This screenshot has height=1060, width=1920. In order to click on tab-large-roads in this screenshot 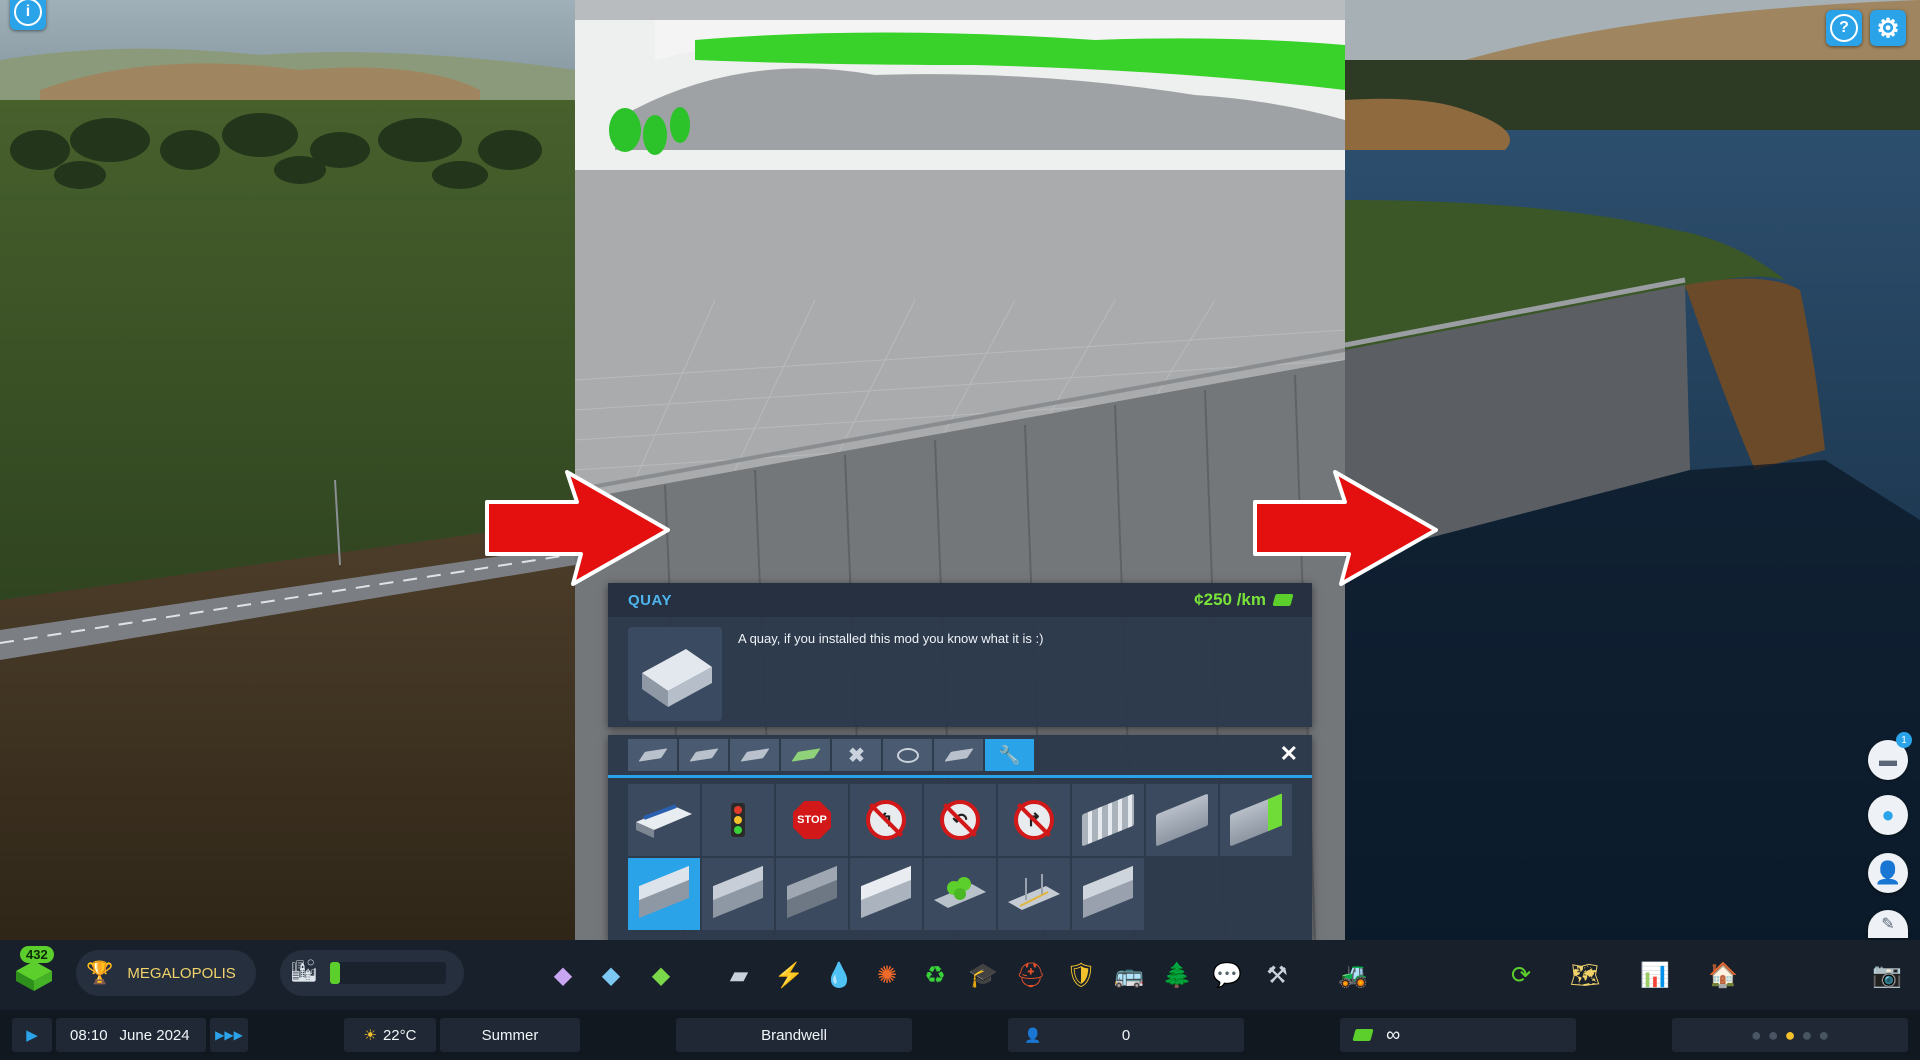, I will do `click(754, 755)`.